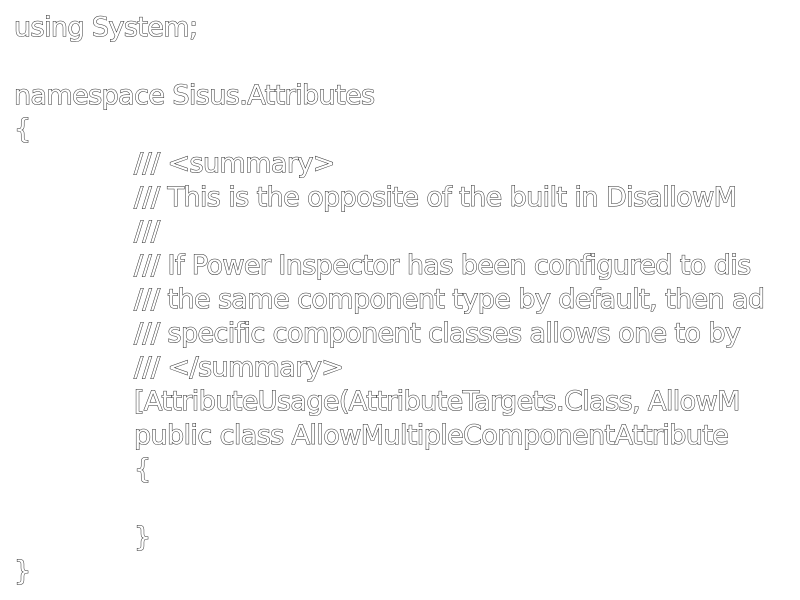  I want to click on code-line-namespace-close: }, so click(23, 572).